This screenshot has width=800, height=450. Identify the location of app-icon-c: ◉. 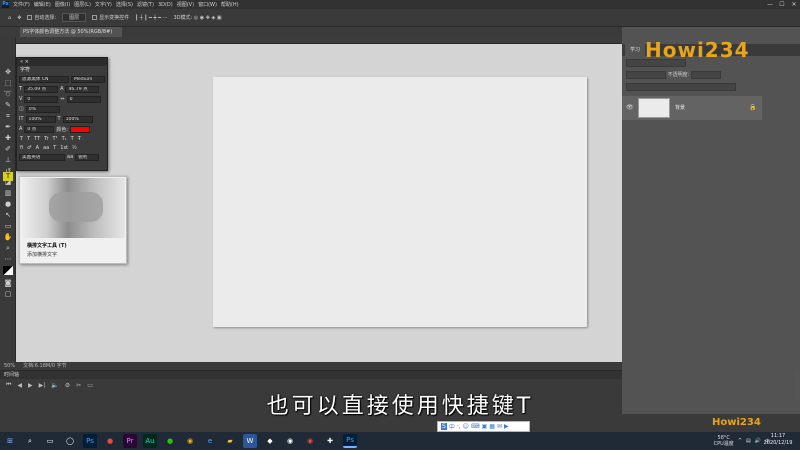
(310, 441).